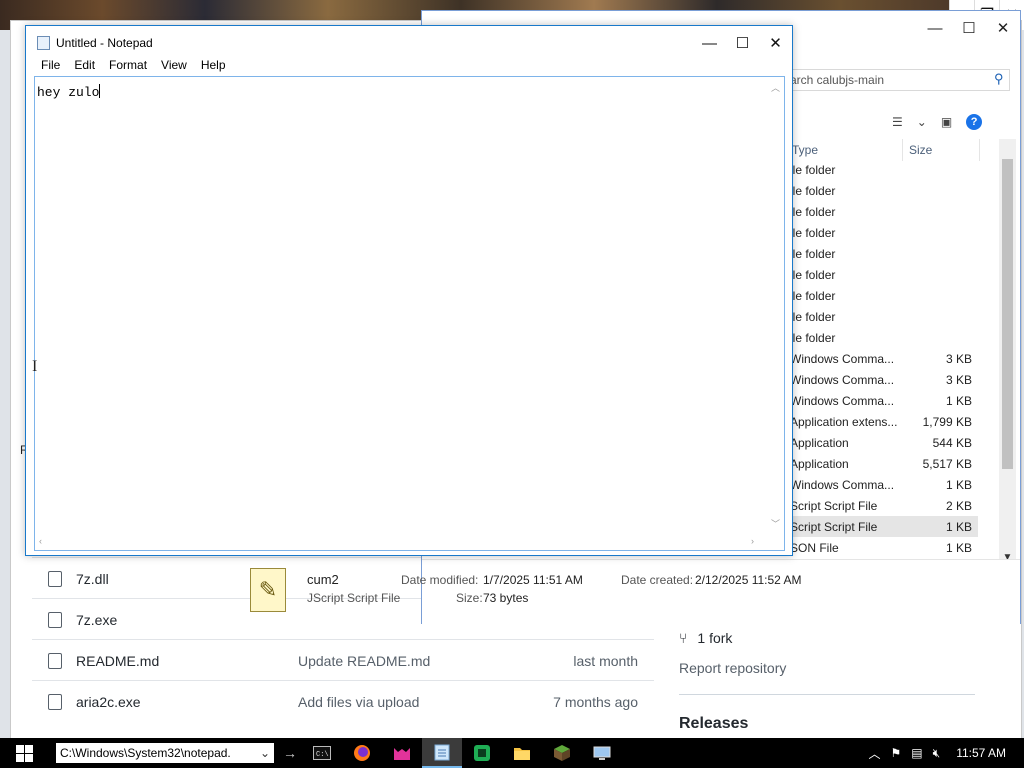 This screenshot has height=768, width=1024. What do you see at coordinates (413, 702) in the screenshot?
I see `commit-message: Add files via upload` at bounding box center [413, 702].